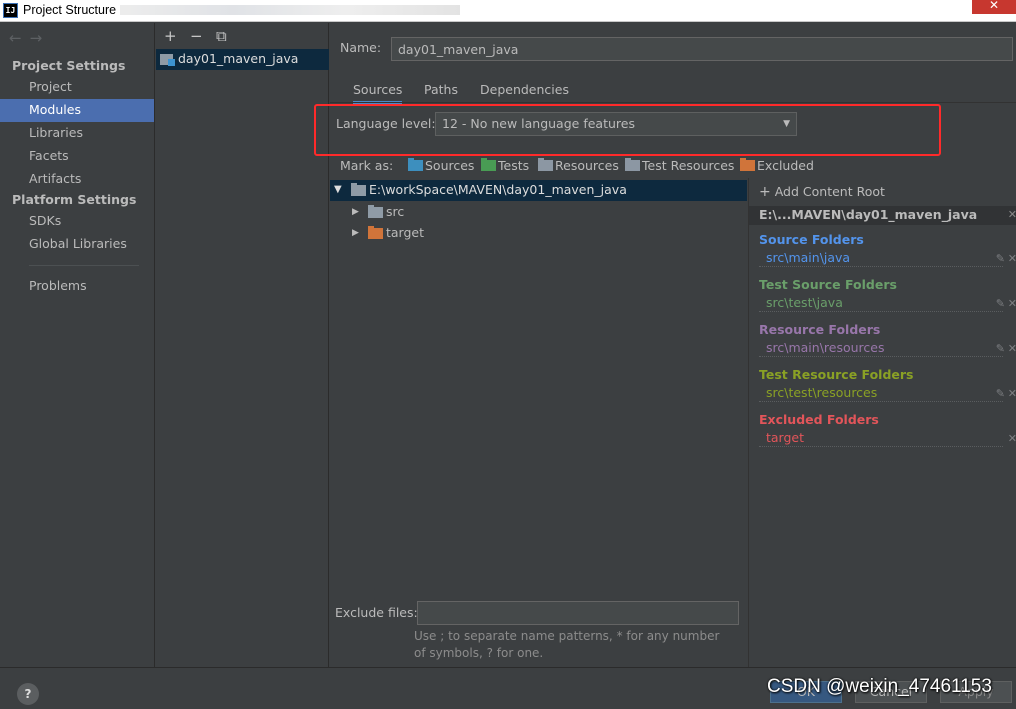 The width and height of the screenshot is (1016, 709). What do you see at coordinates (829, 191) in the screenshot?
I see `add-content-root-label: Add Content Root` at bounding box center [829, 191].